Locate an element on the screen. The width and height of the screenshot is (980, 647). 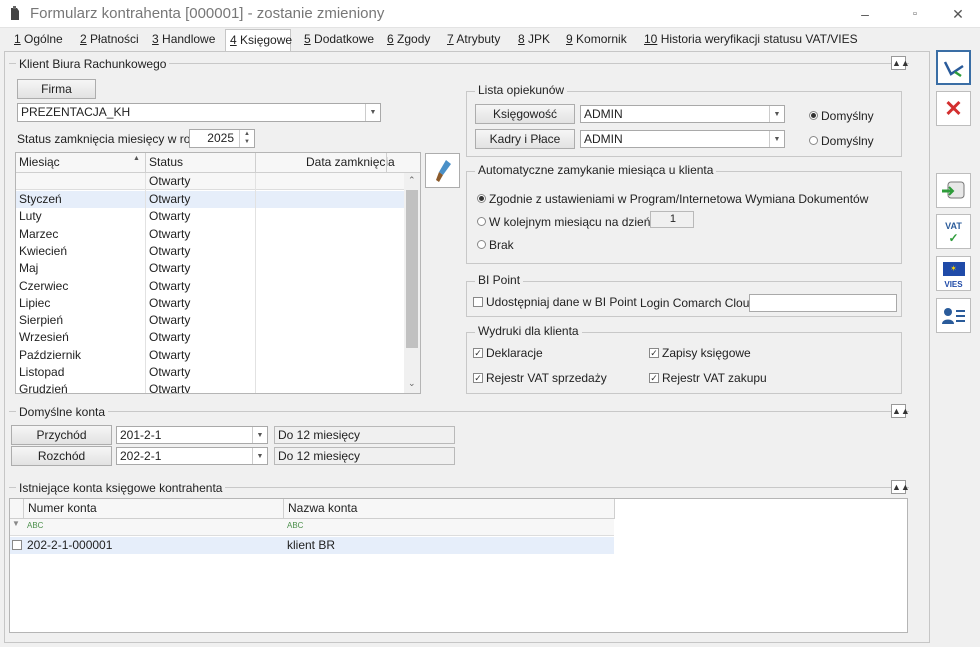
status-cell: Otwarty is located at coordinates (170, 372).